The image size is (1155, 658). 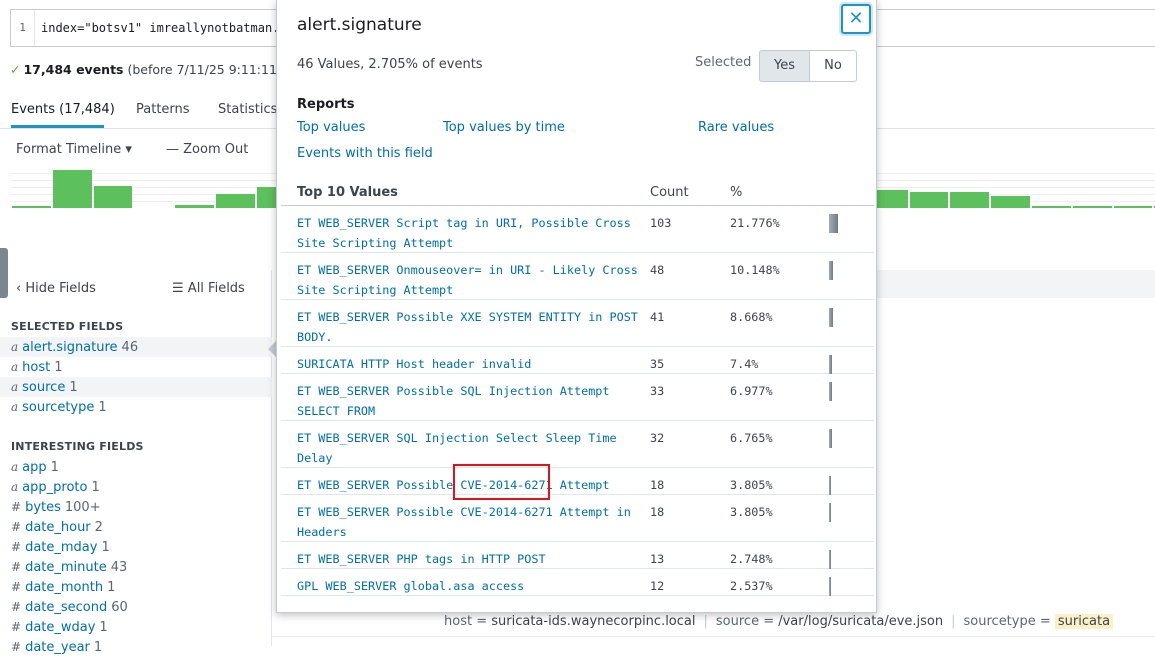 What do you see at coordinates (331, 127) in the screenshot?
I see `top-values-link: Top values` at bounding box center [331, 127].